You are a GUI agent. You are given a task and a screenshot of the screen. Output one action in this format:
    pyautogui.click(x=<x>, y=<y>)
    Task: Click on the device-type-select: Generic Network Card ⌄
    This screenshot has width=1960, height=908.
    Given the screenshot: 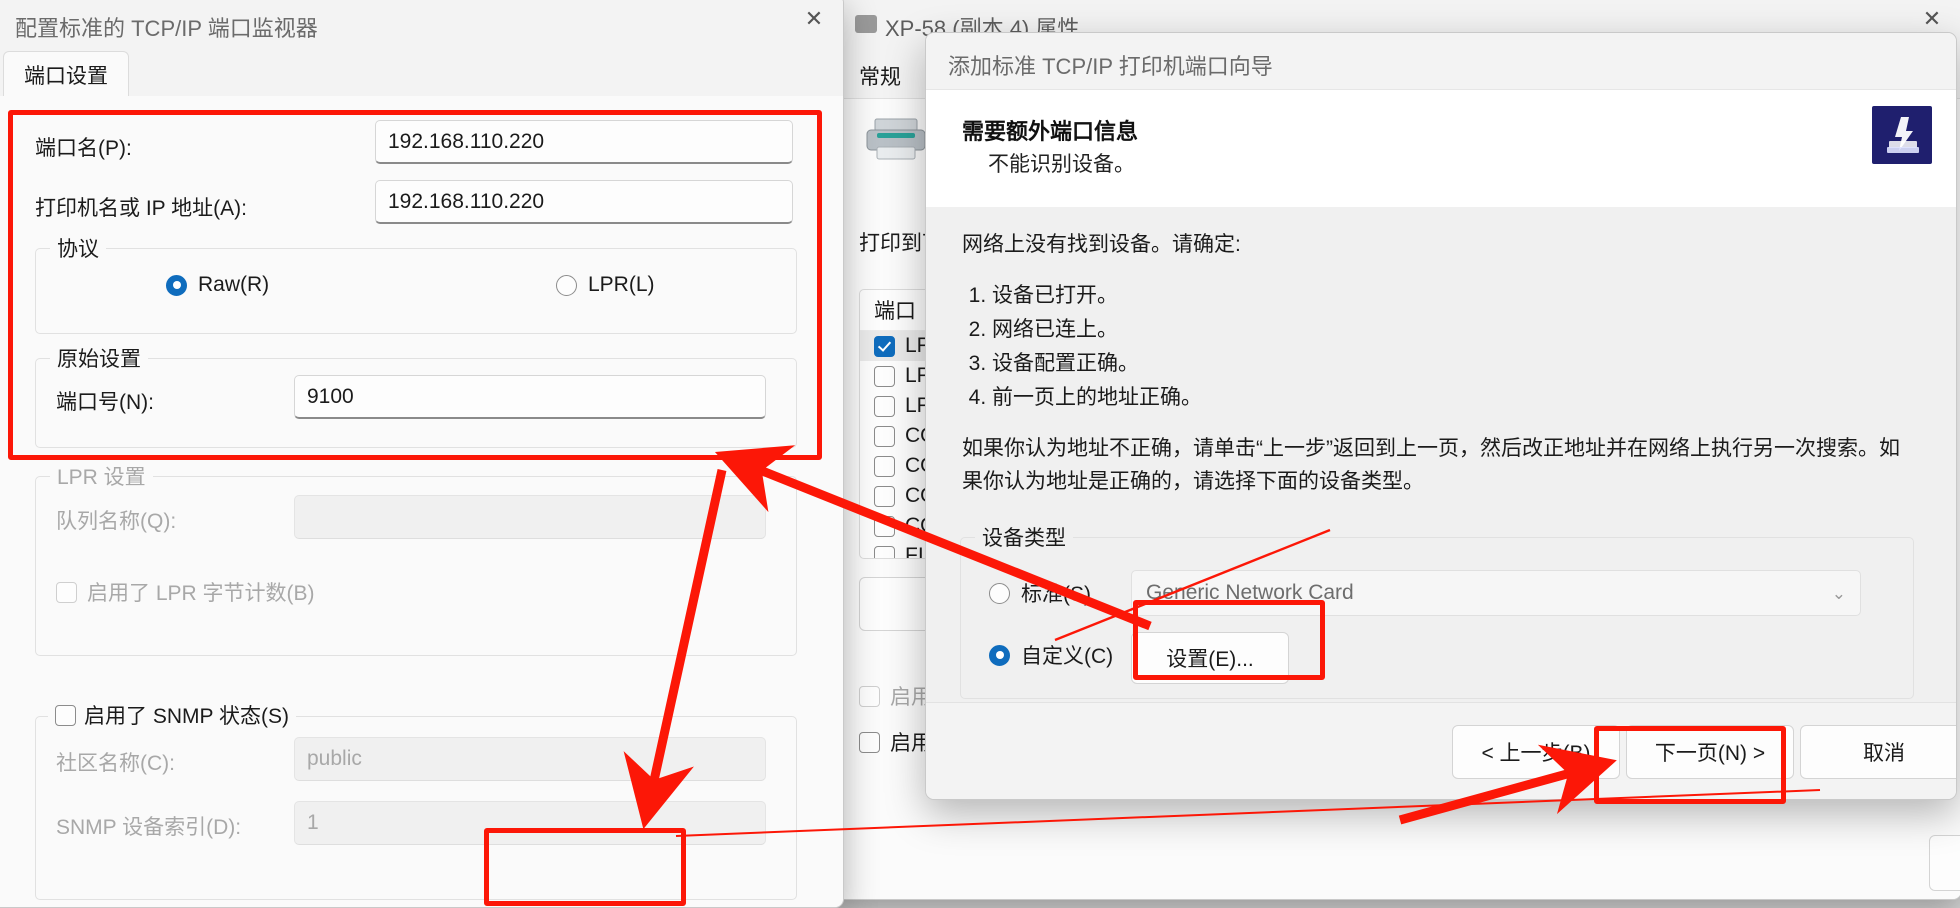 What is the action you would take?
    pyautogui.click(x=1496, y=593)
    